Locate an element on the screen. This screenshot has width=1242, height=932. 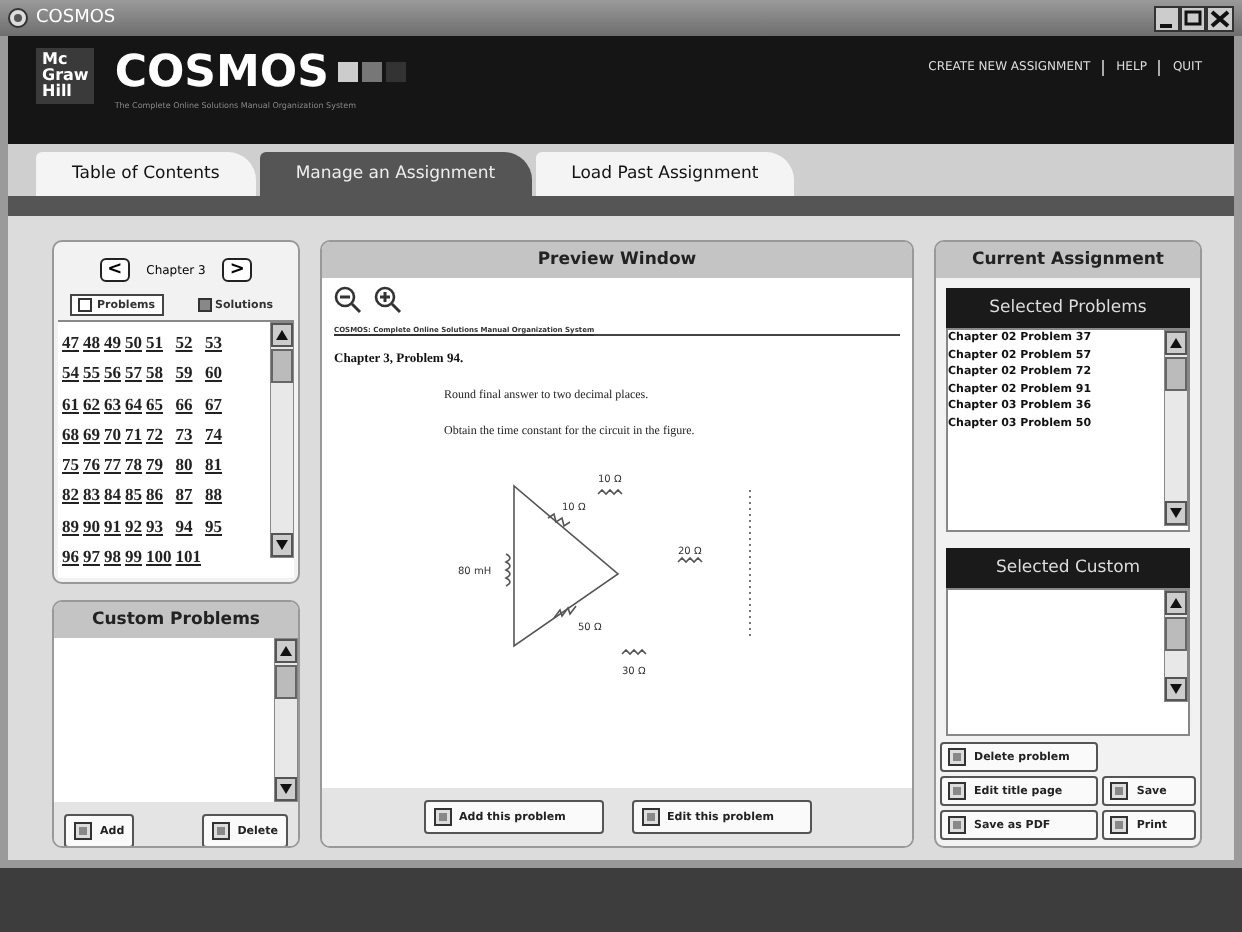
publisher-logo: Mc Graw Hill is located at coordinates (65, 76).